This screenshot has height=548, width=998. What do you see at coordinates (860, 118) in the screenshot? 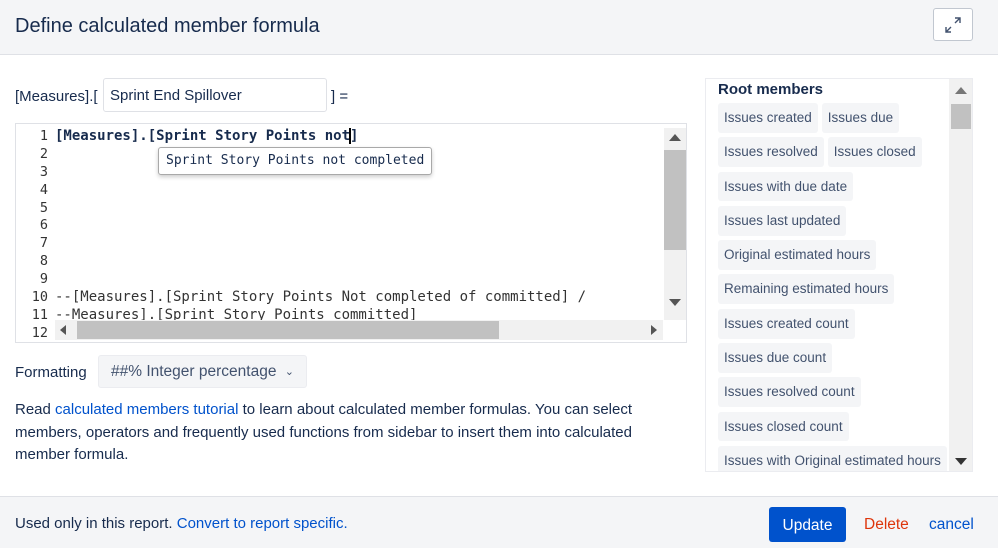
I see `member-chip: Issues due` at bounding box center [860, 118].